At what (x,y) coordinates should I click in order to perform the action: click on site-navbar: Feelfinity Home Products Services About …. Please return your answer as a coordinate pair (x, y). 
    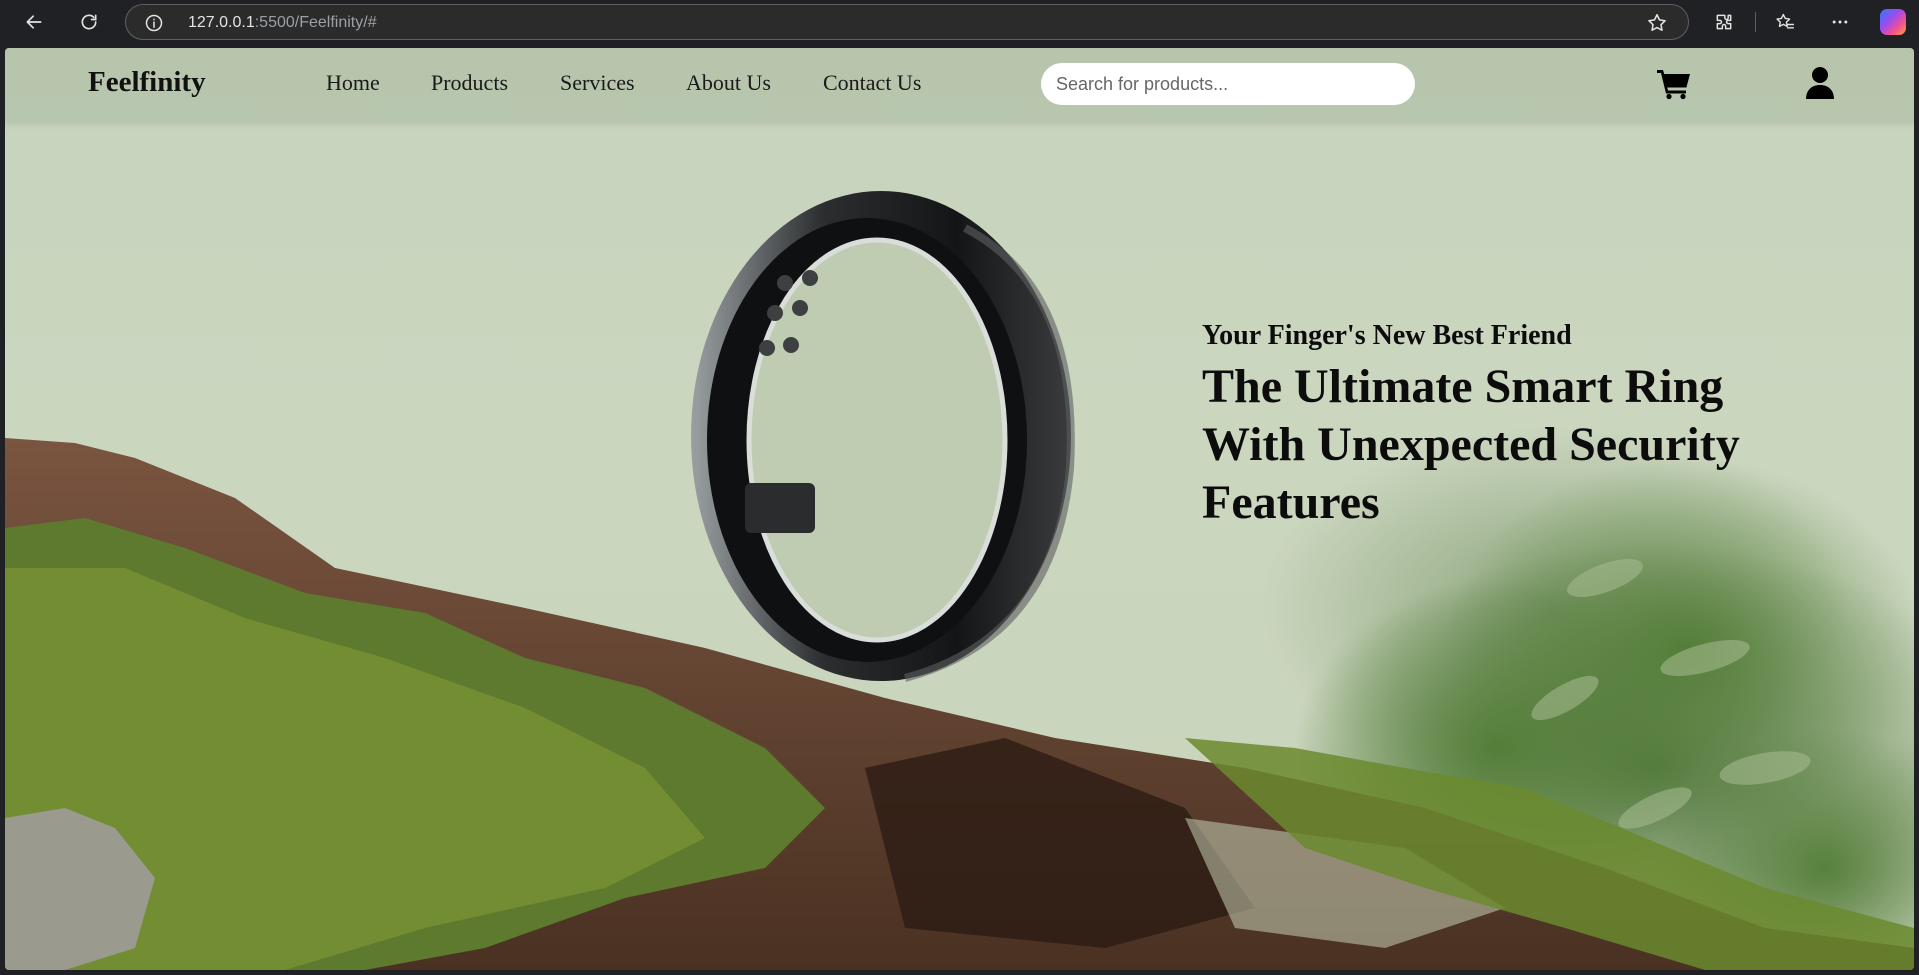
    Looking at the image, I should click on (959, 85).